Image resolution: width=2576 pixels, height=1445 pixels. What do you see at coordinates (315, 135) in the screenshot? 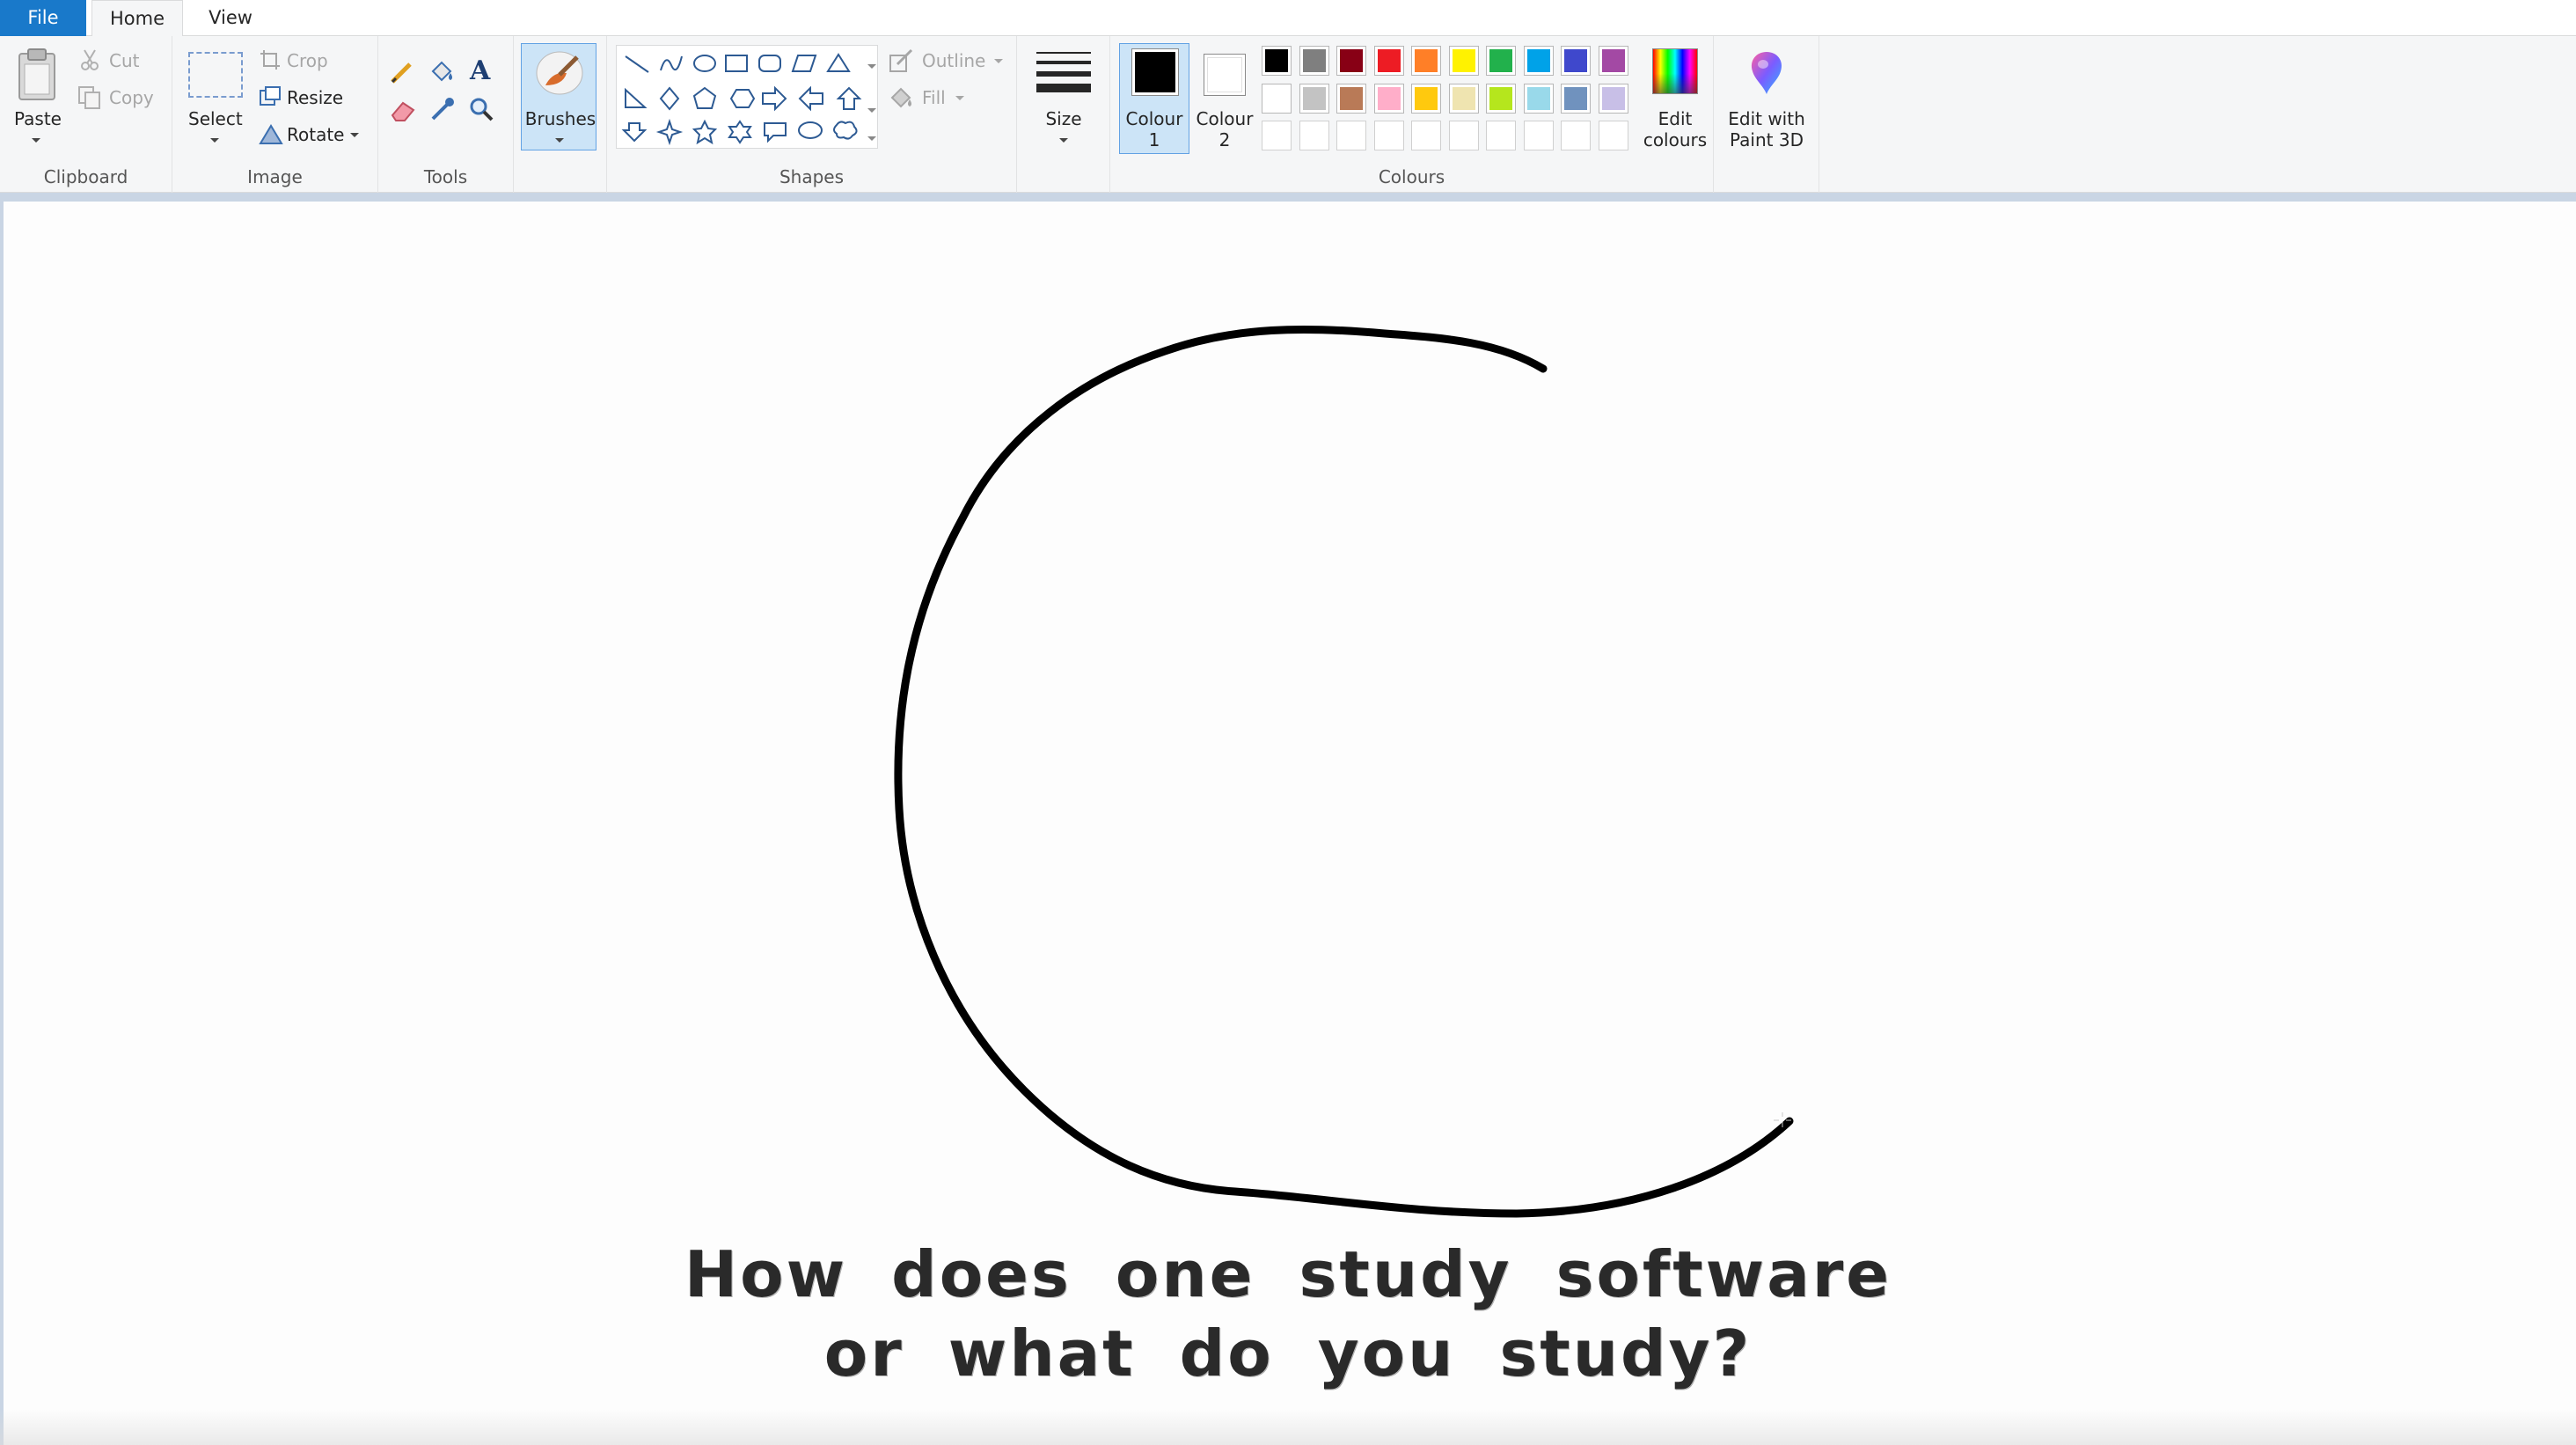
I see `rotate-button: Rotate` at bounding box center [315, 135].